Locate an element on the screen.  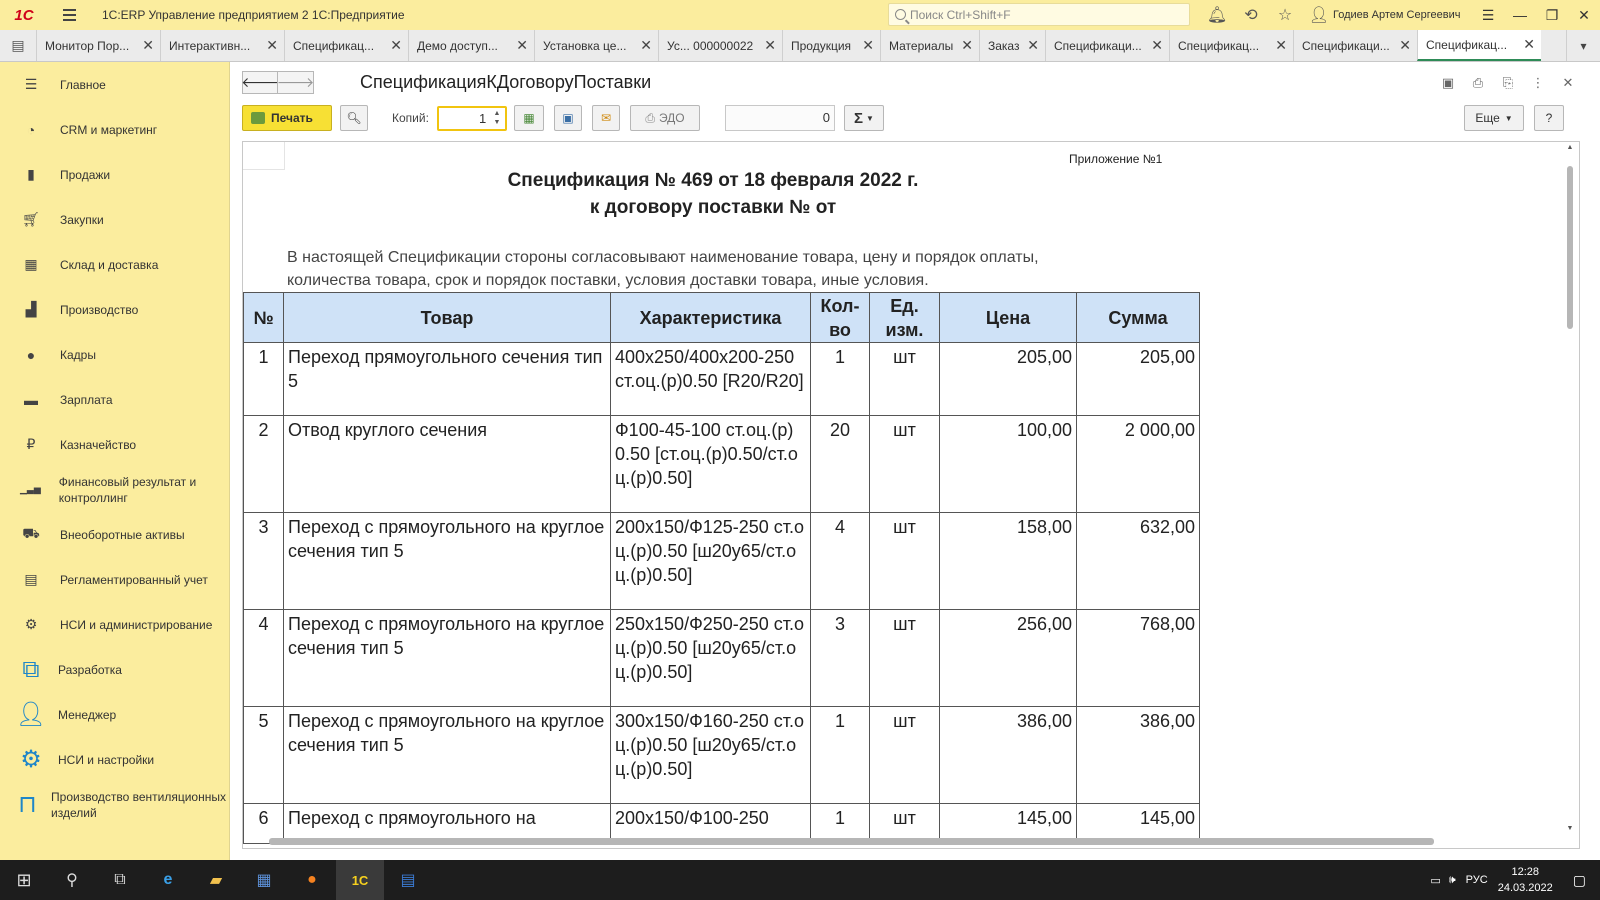
volume-icon: 🕪︎ is located at coordinates (1452, 880).